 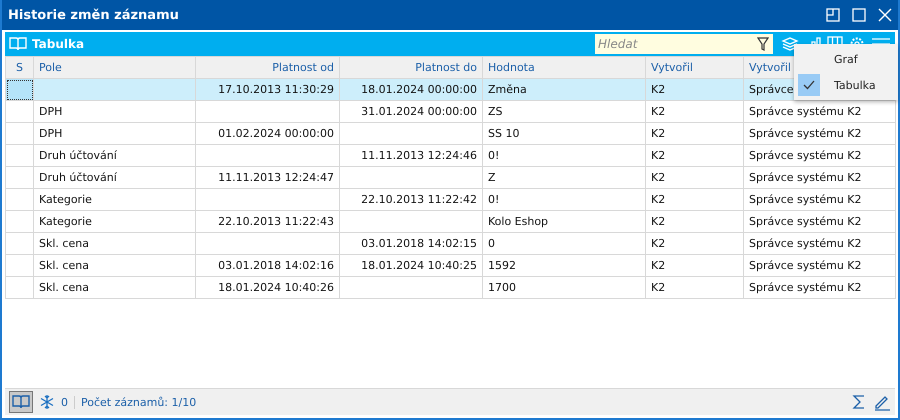 I want to click on restore-icon, so click(x=833, y=15).